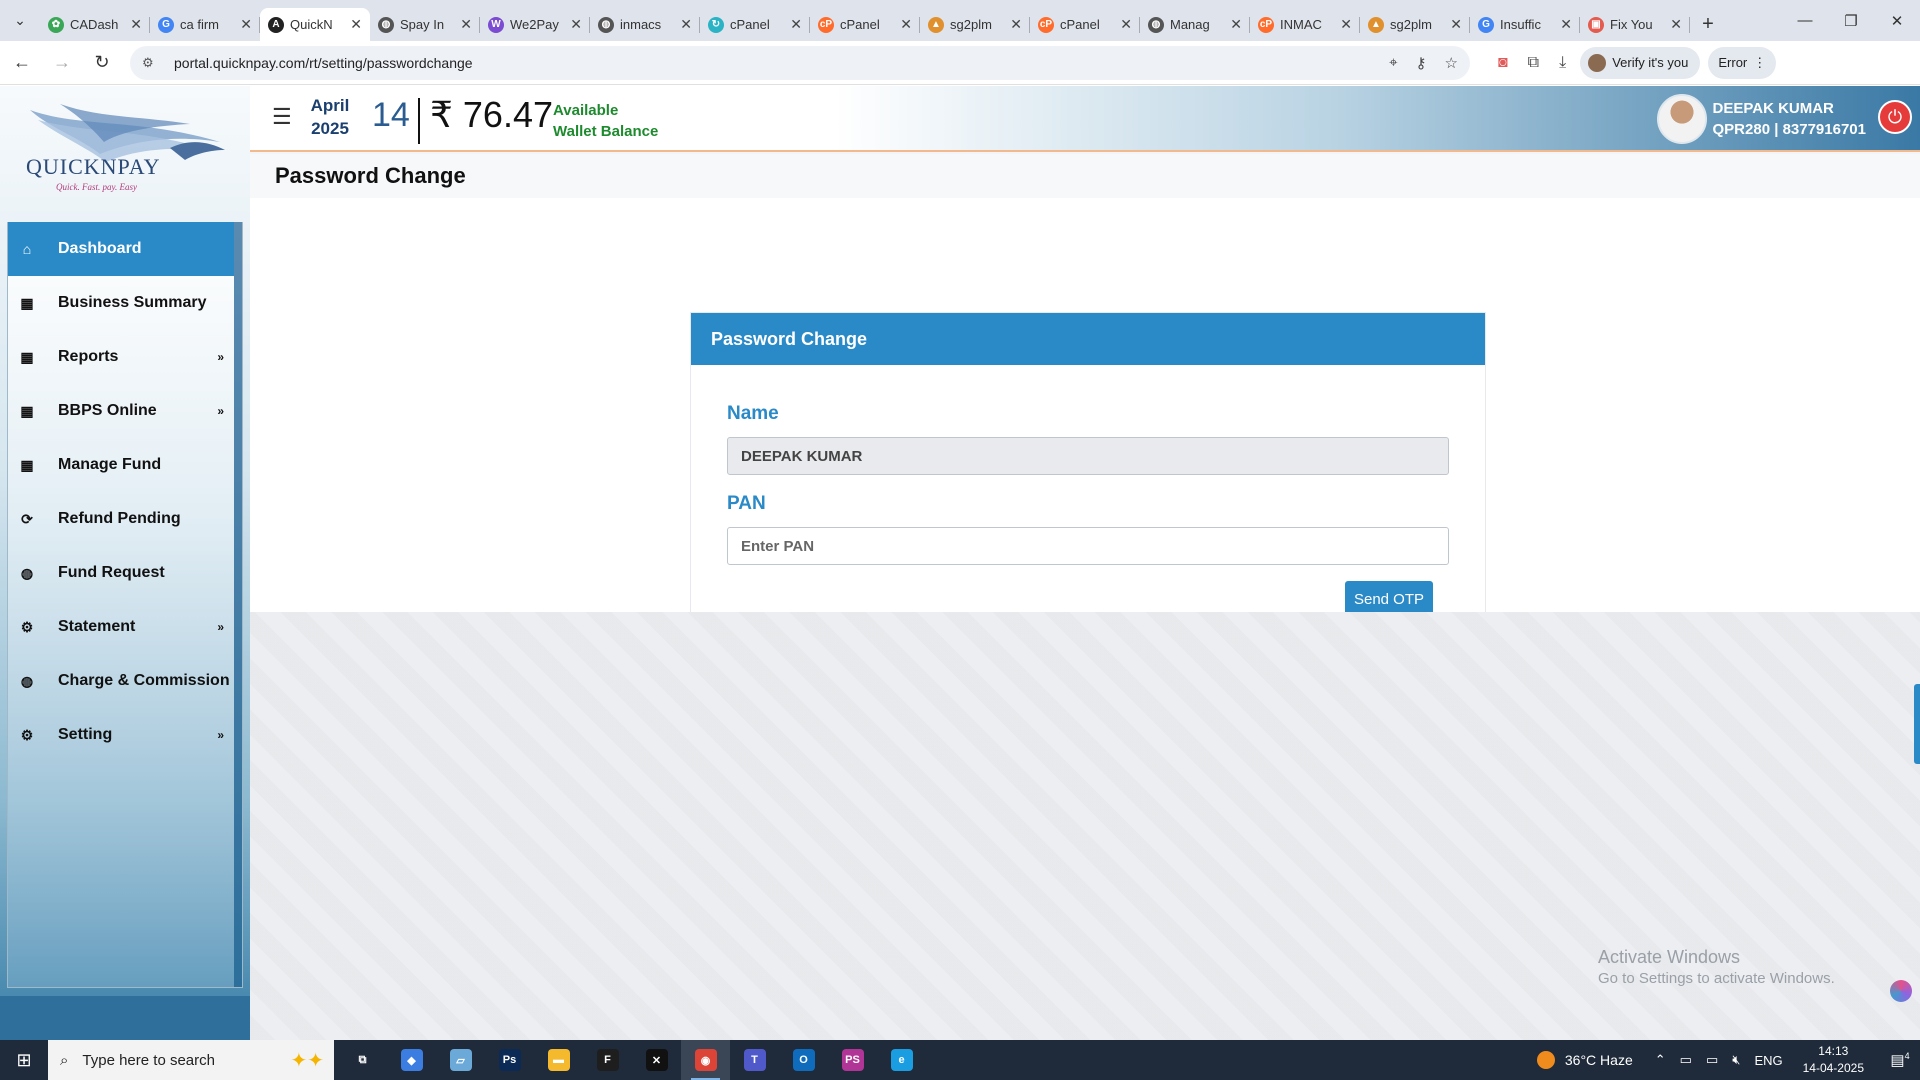 Image resolution: width=1920 pixels, height=1080 pixels. Describe the element at coordinates (1503, 63) in the screenshot. I see `extension-icon-red: ◙` at that location.